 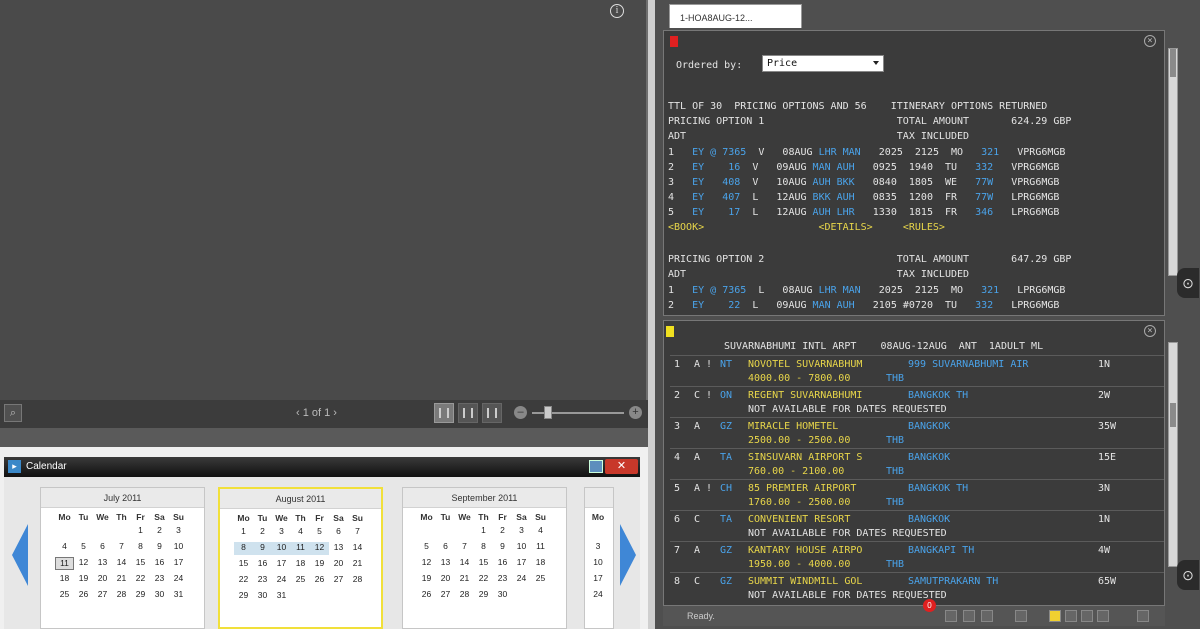 I want to click on zoom-in-icon: +, so click(x=635, y=412).